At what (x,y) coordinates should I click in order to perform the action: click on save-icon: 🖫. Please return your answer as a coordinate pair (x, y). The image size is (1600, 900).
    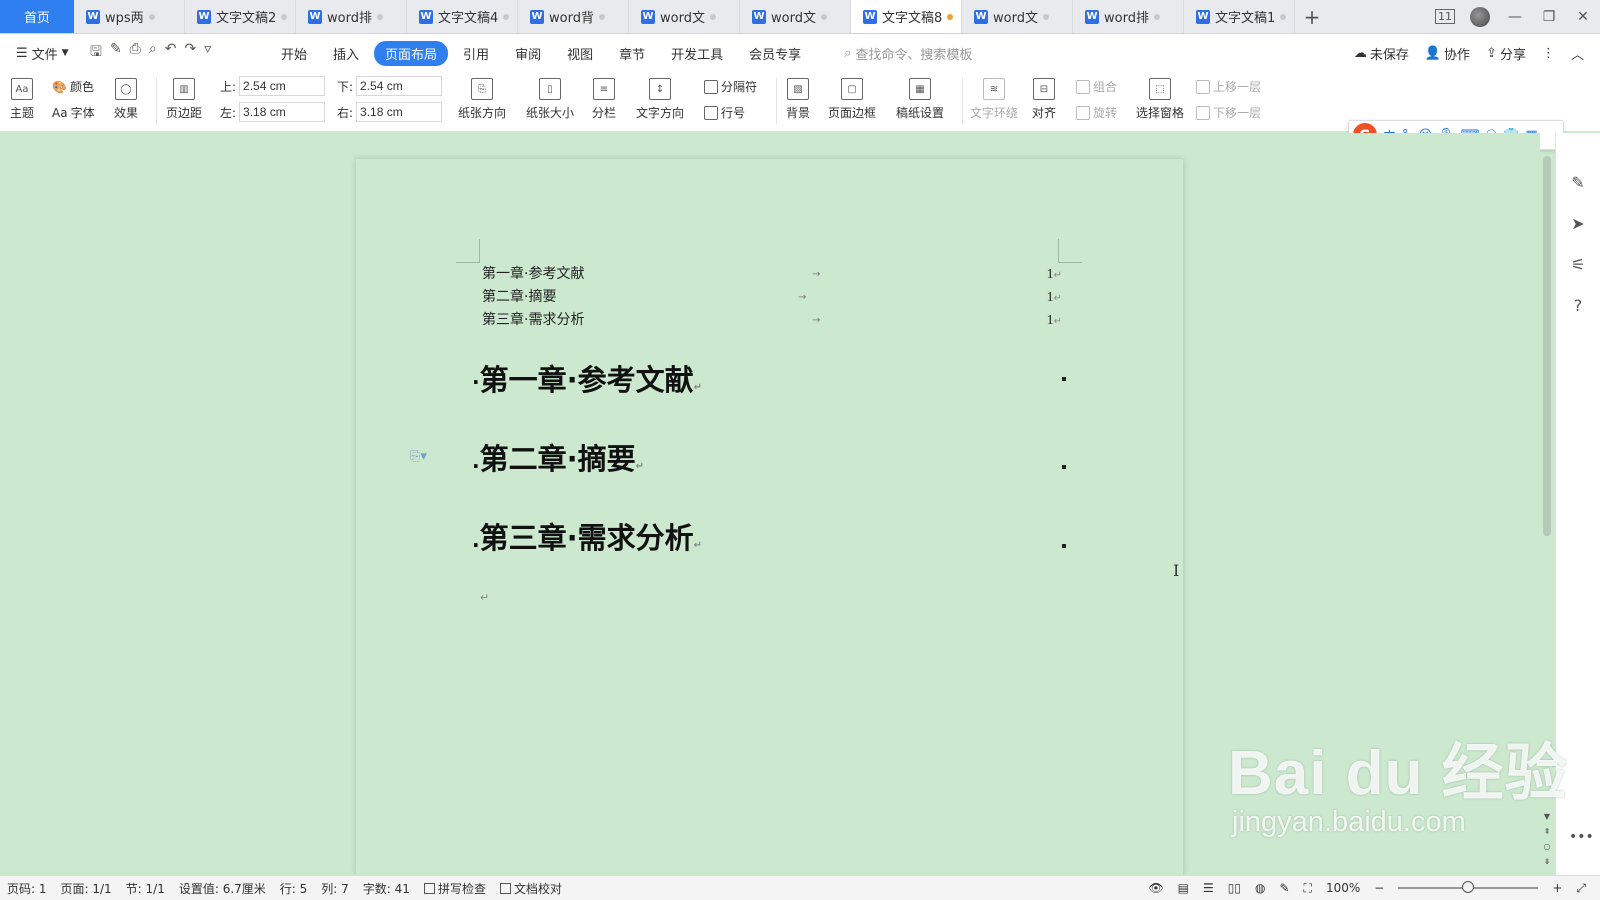
    Looking at the image, I should click on (96, 53).